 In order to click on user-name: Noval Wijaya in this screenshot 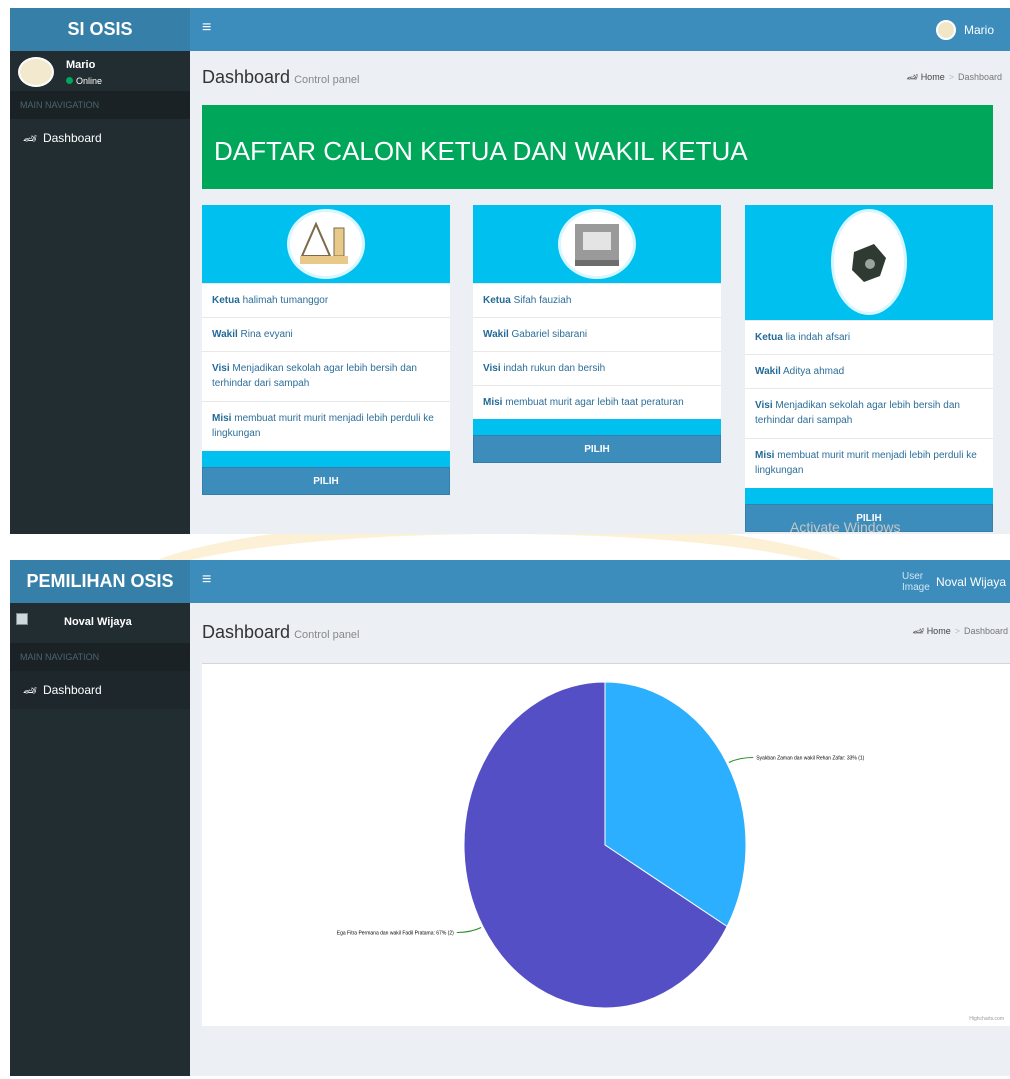, I will do `click(970, 581)`.